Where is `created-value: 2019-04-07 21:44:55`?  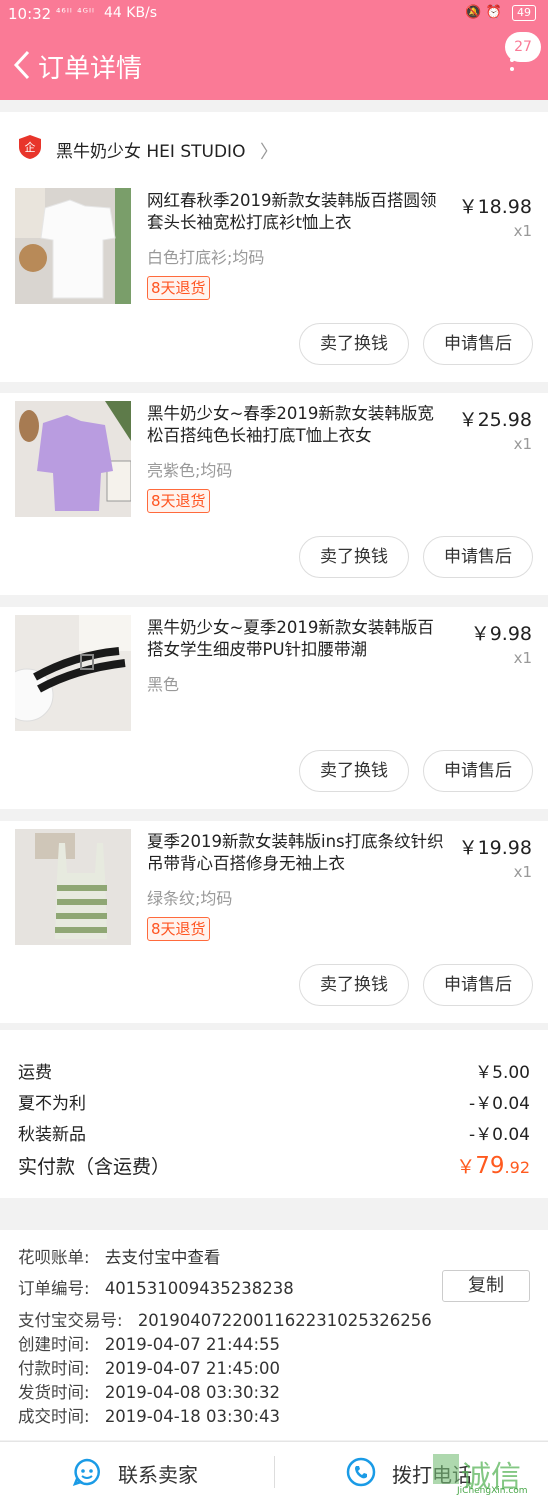
created-value: 2019-04-07 21:44:55 is located at coordinates (192, 1344).